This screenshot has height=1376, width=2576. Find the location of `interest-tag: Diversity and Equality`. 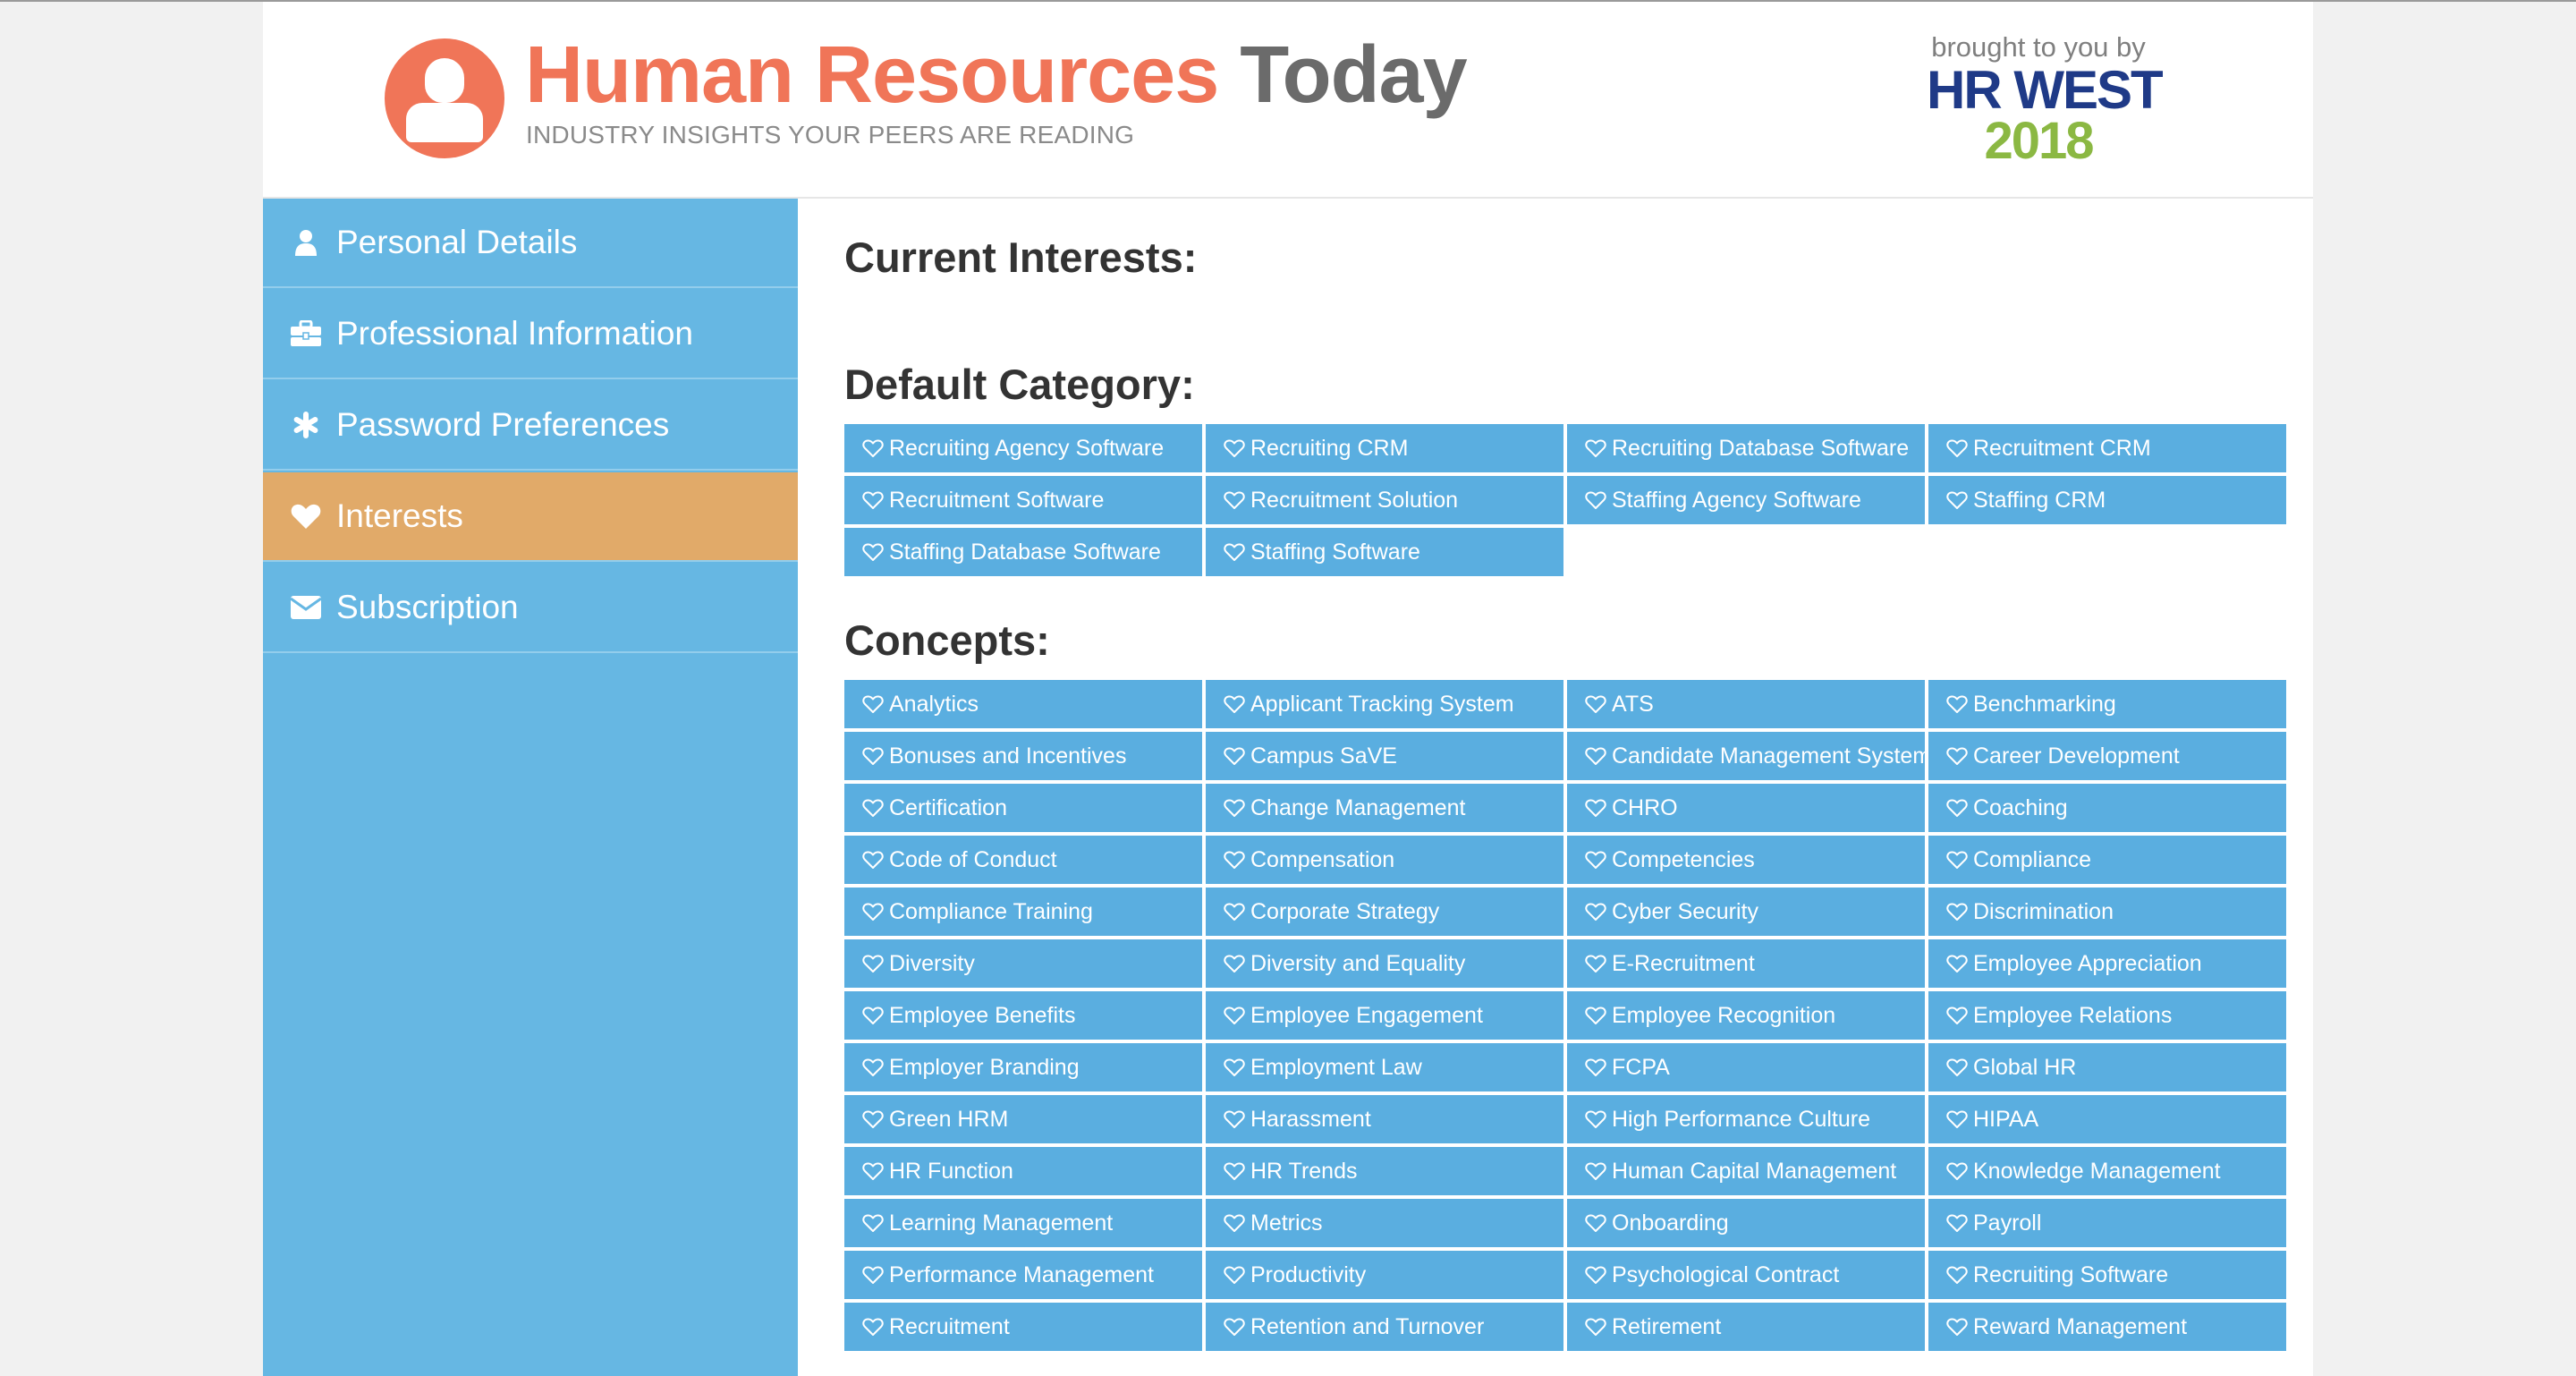

interest-tag: Diversity and Equality is located at coordinates (1384, 964).